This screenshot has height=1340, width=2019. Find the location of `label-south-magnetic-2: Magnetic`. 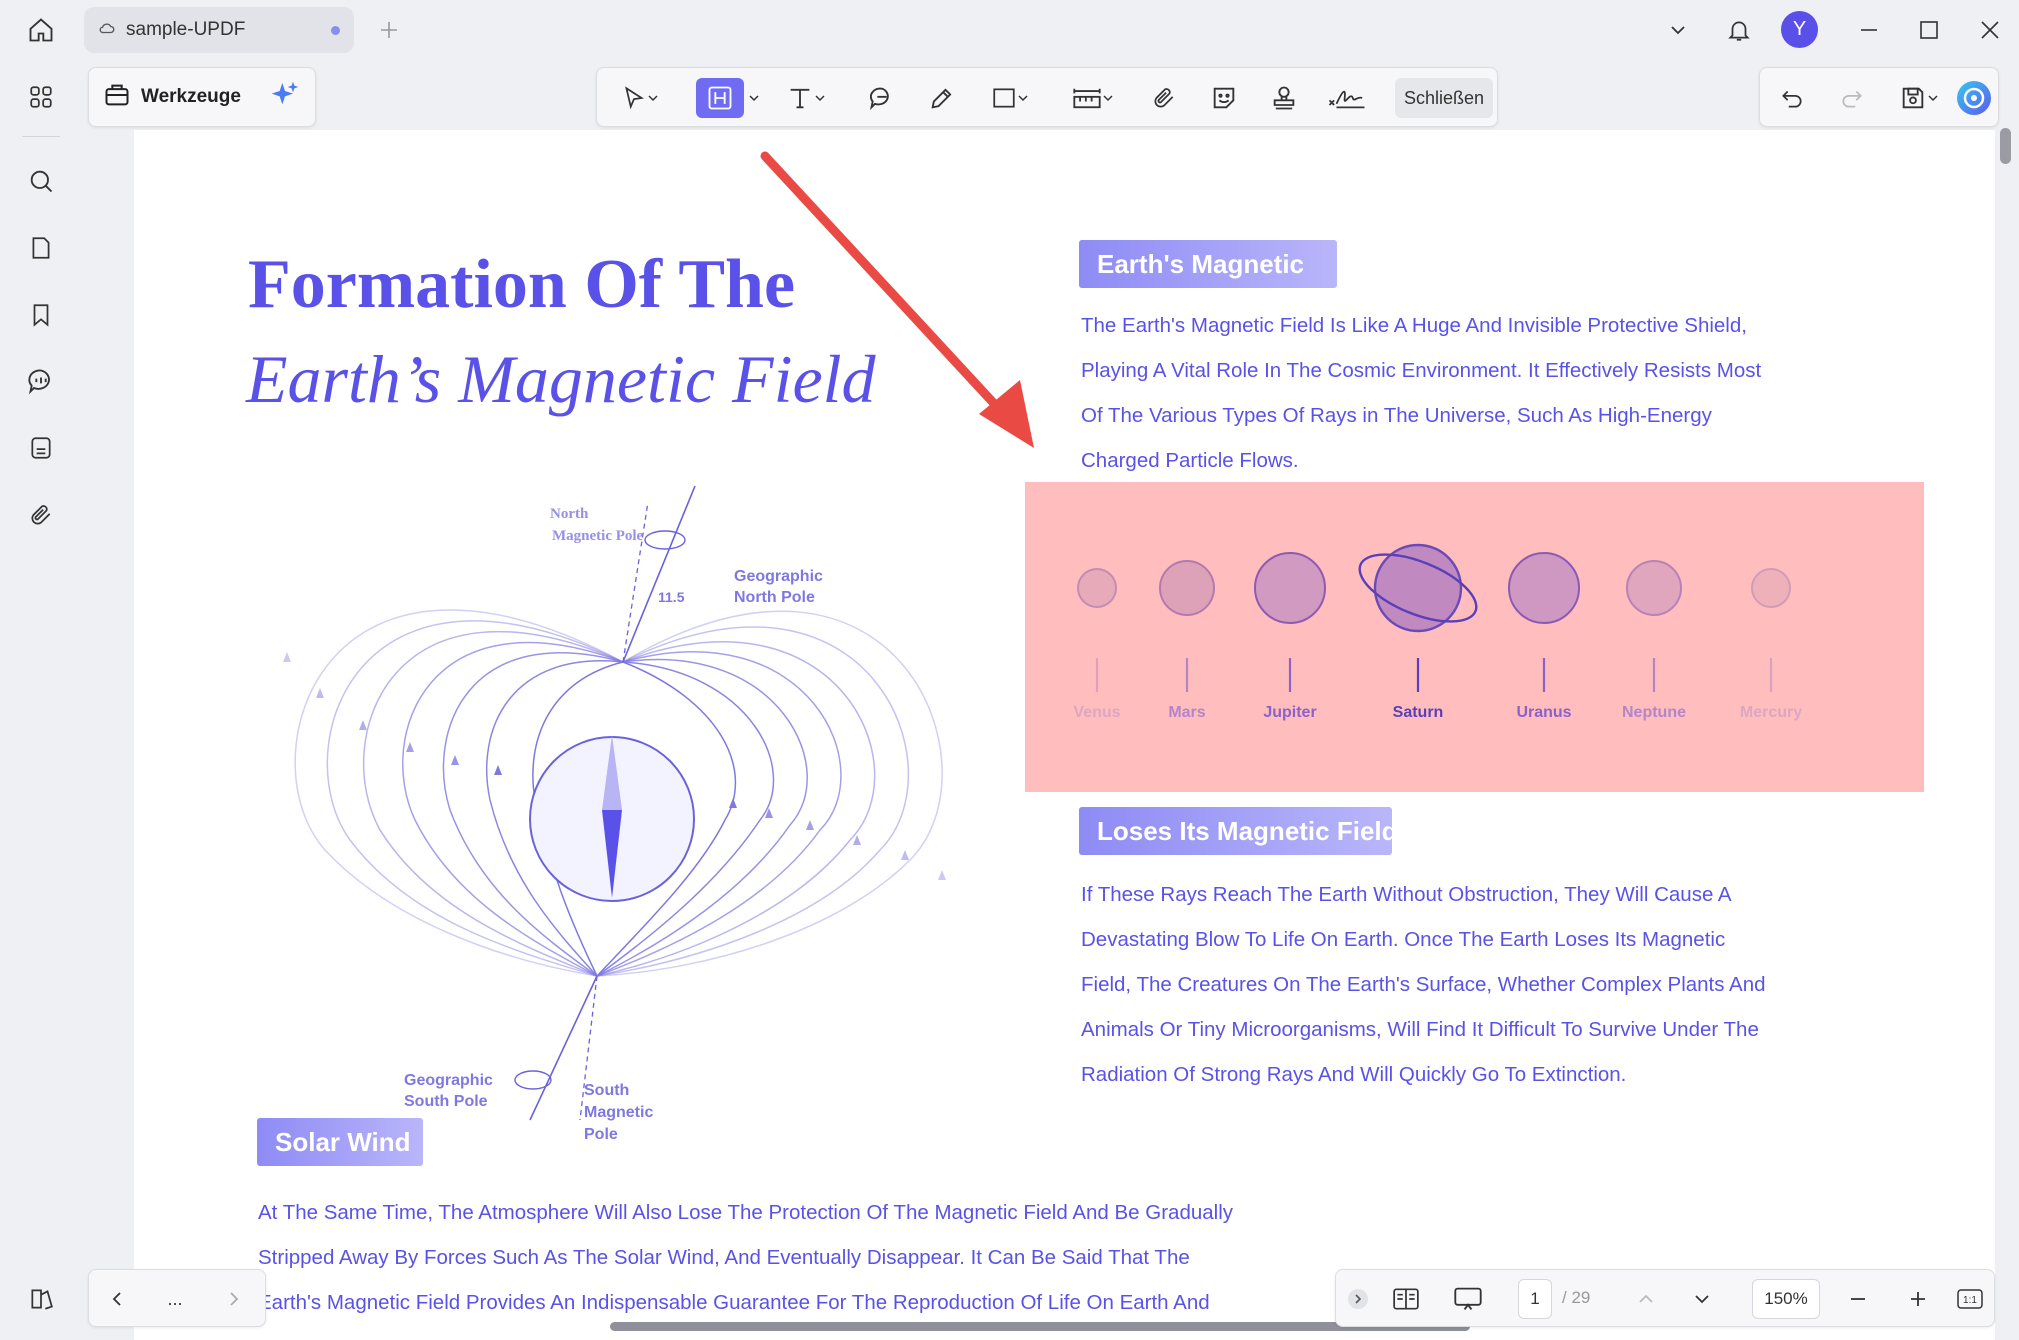

label-south-magnetic-2: Magnetic is located at coordinates (618, 1112).